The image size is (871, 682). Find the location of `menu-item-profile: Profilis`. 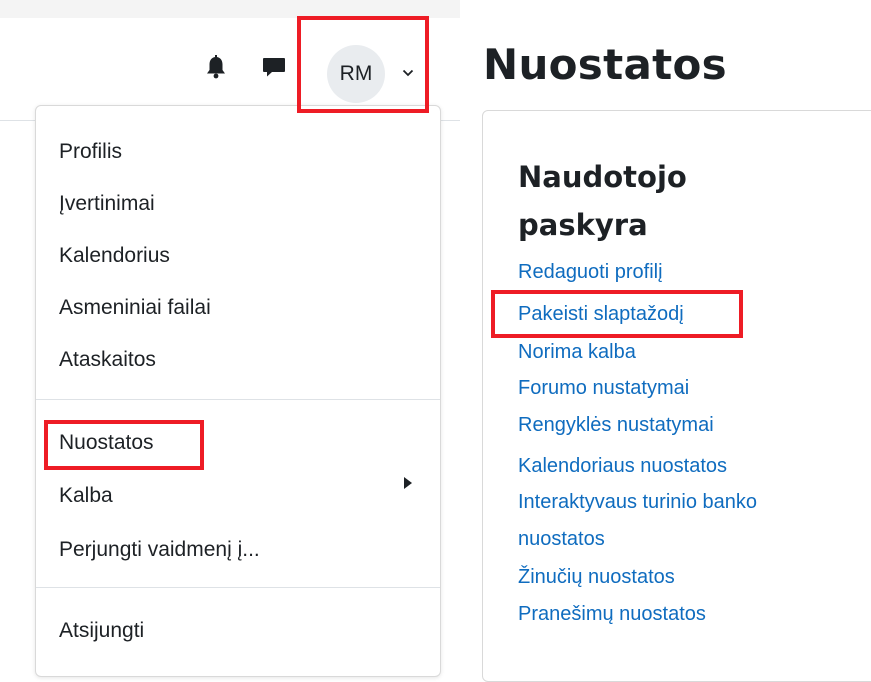

menu-item-profile: Profilis is located at coordinates (90, 152).